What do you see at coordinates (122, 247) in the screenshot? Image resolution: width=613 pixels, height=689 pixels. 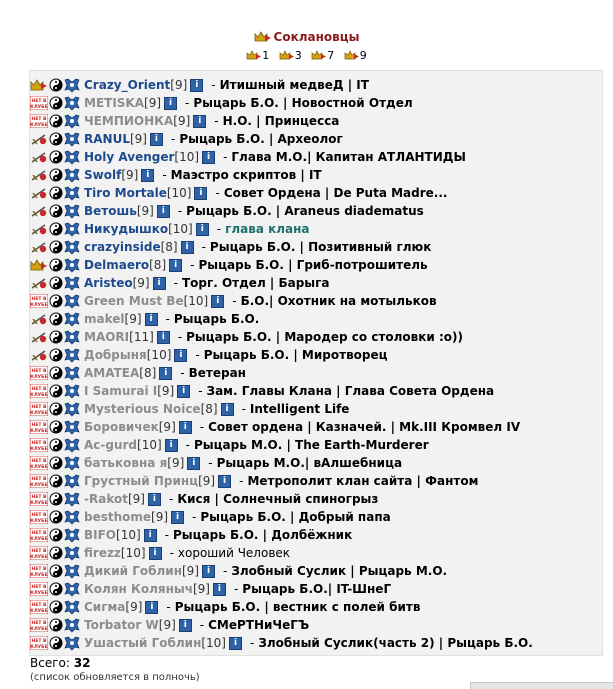 I see `member-nick-link: crazyinside` at bounding box center [122, 247].